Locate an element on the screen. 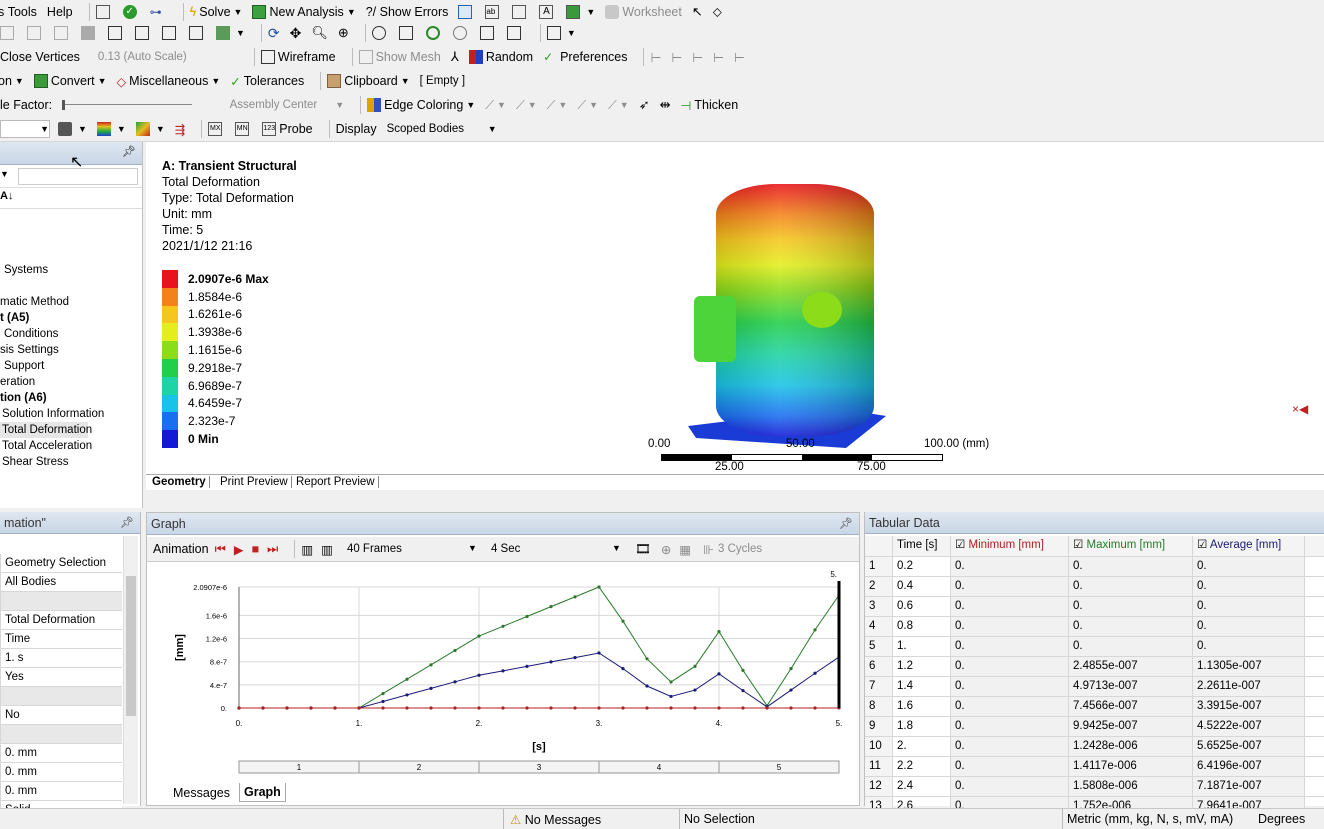  thicken-button: ⊣ Thicken is located at coordinates (710, 105).